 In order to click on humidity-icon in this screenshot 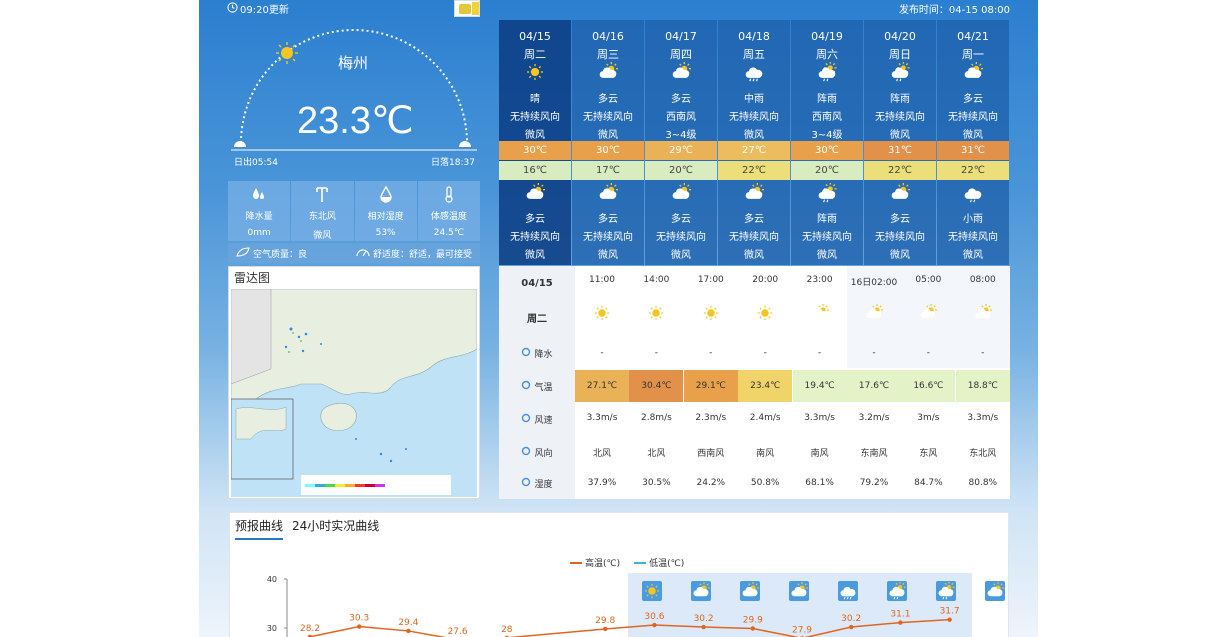, I will do `click(526, 483)`.